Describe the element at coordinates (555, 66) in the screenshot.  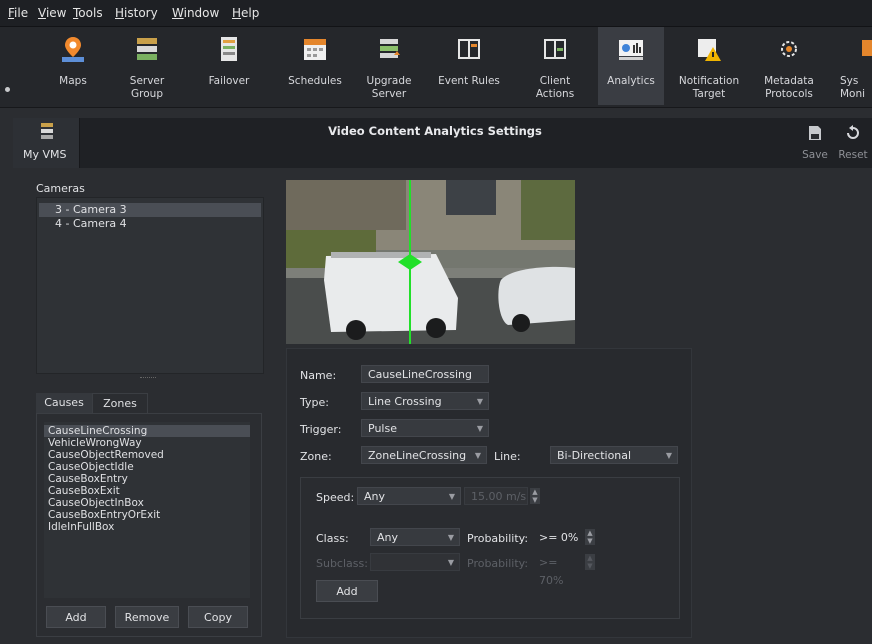
I see `ribbon-client-actions-button: Client Actions` at that location.